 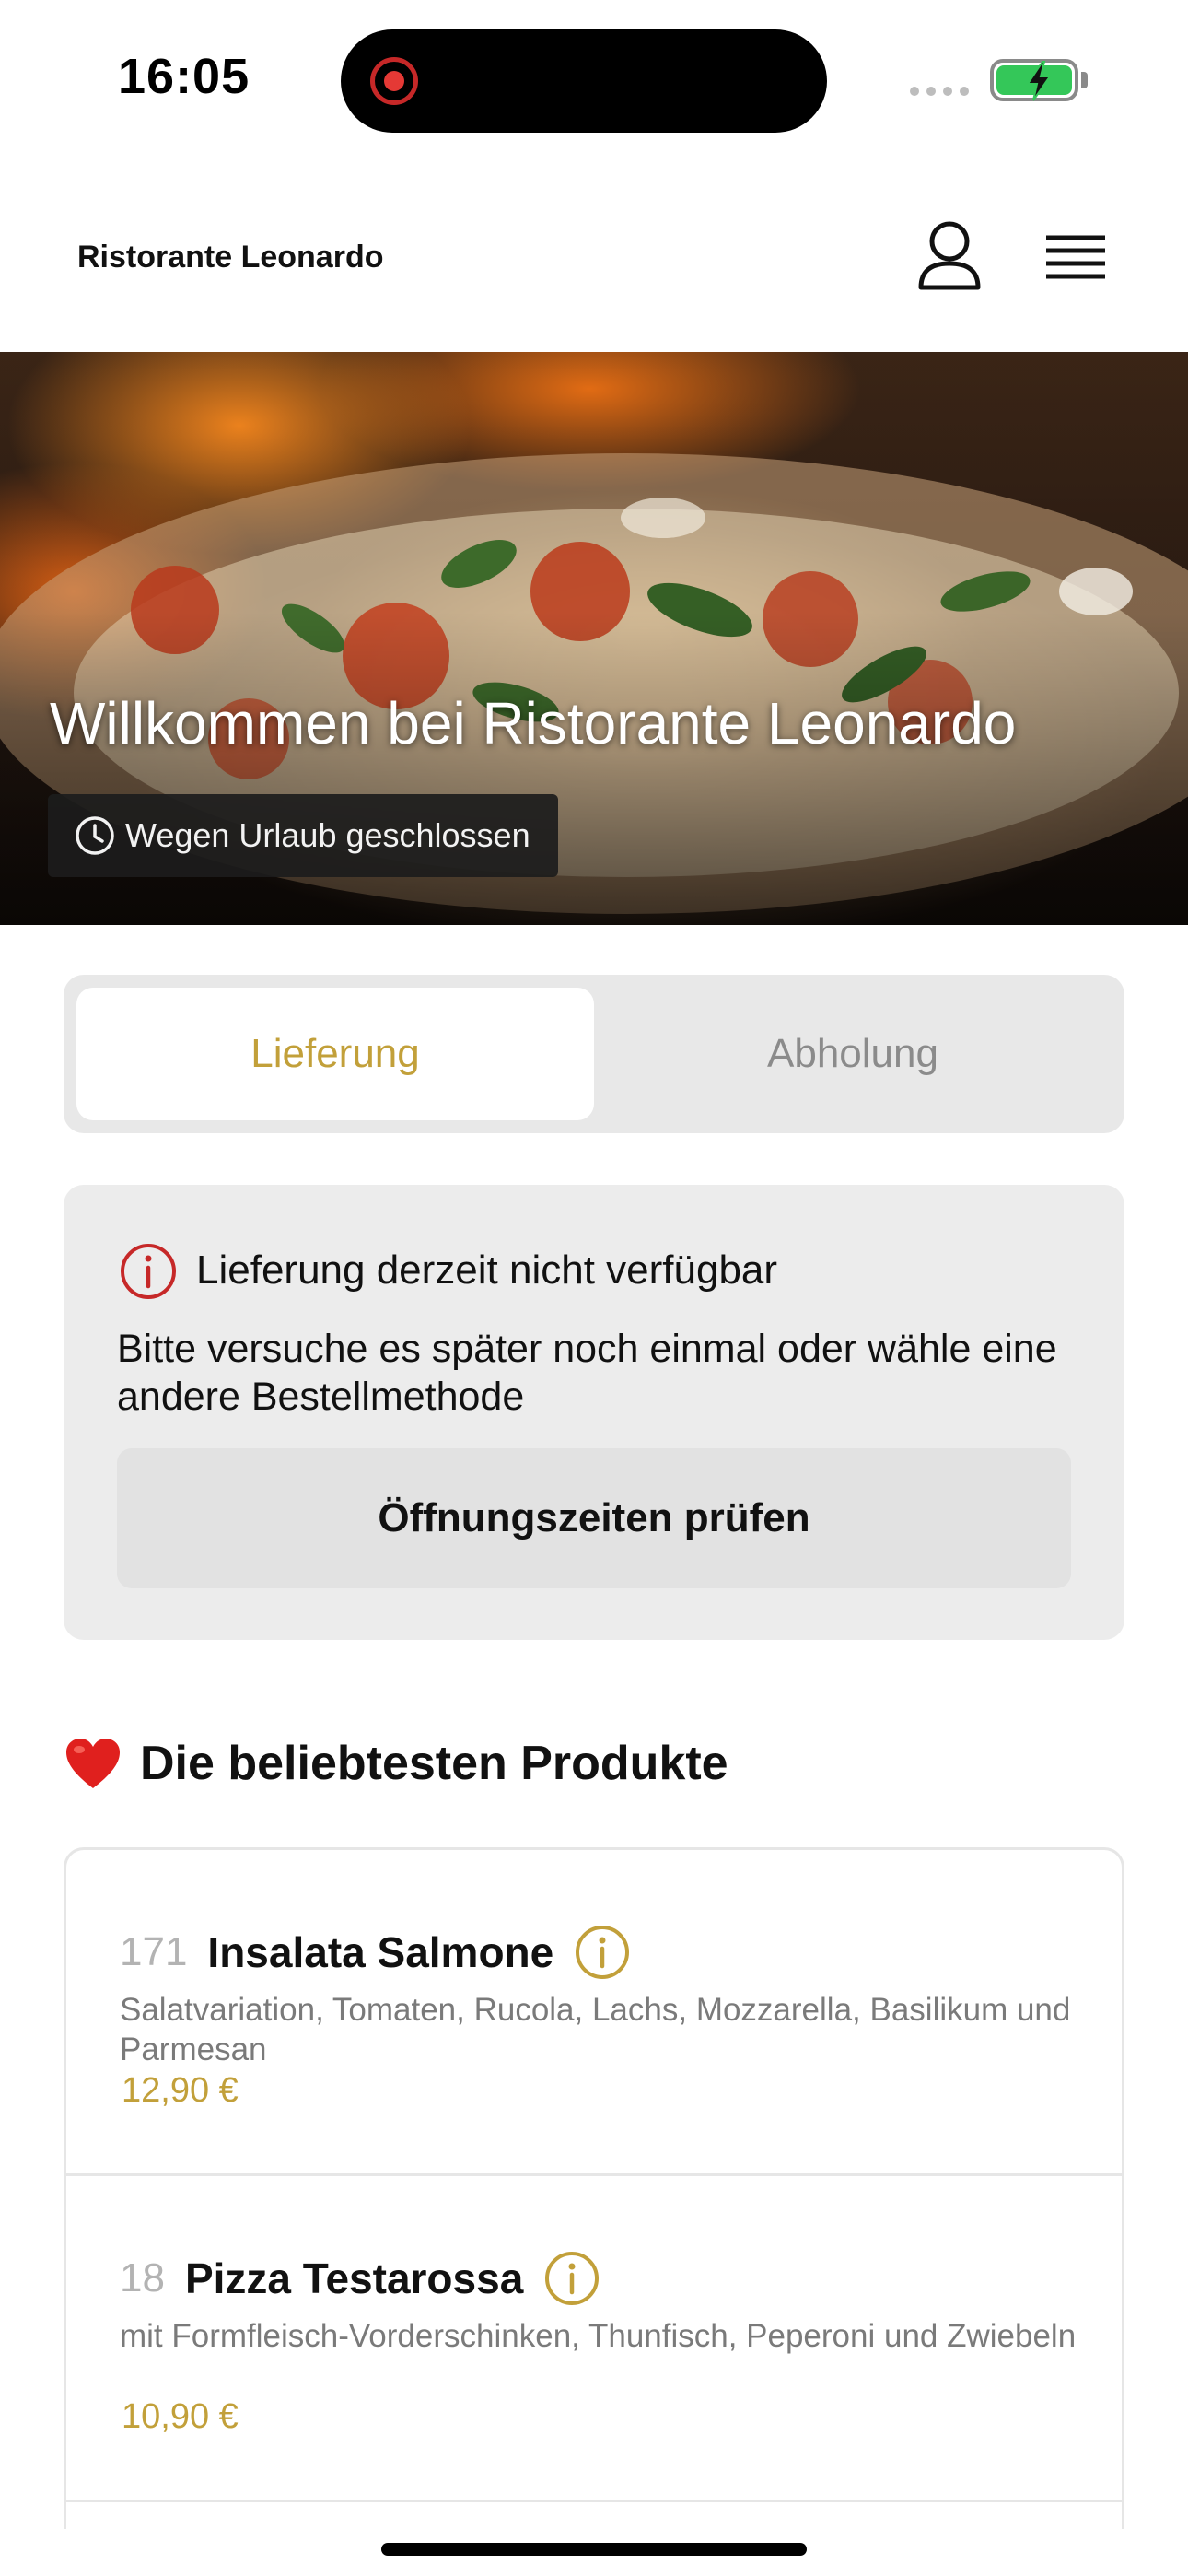 What do you see at coordinates (487, 1270) in the screenshot?
I see `alert-title: Lieferung derzeit nicht verfügbar` at bounding box center [487, 1270].